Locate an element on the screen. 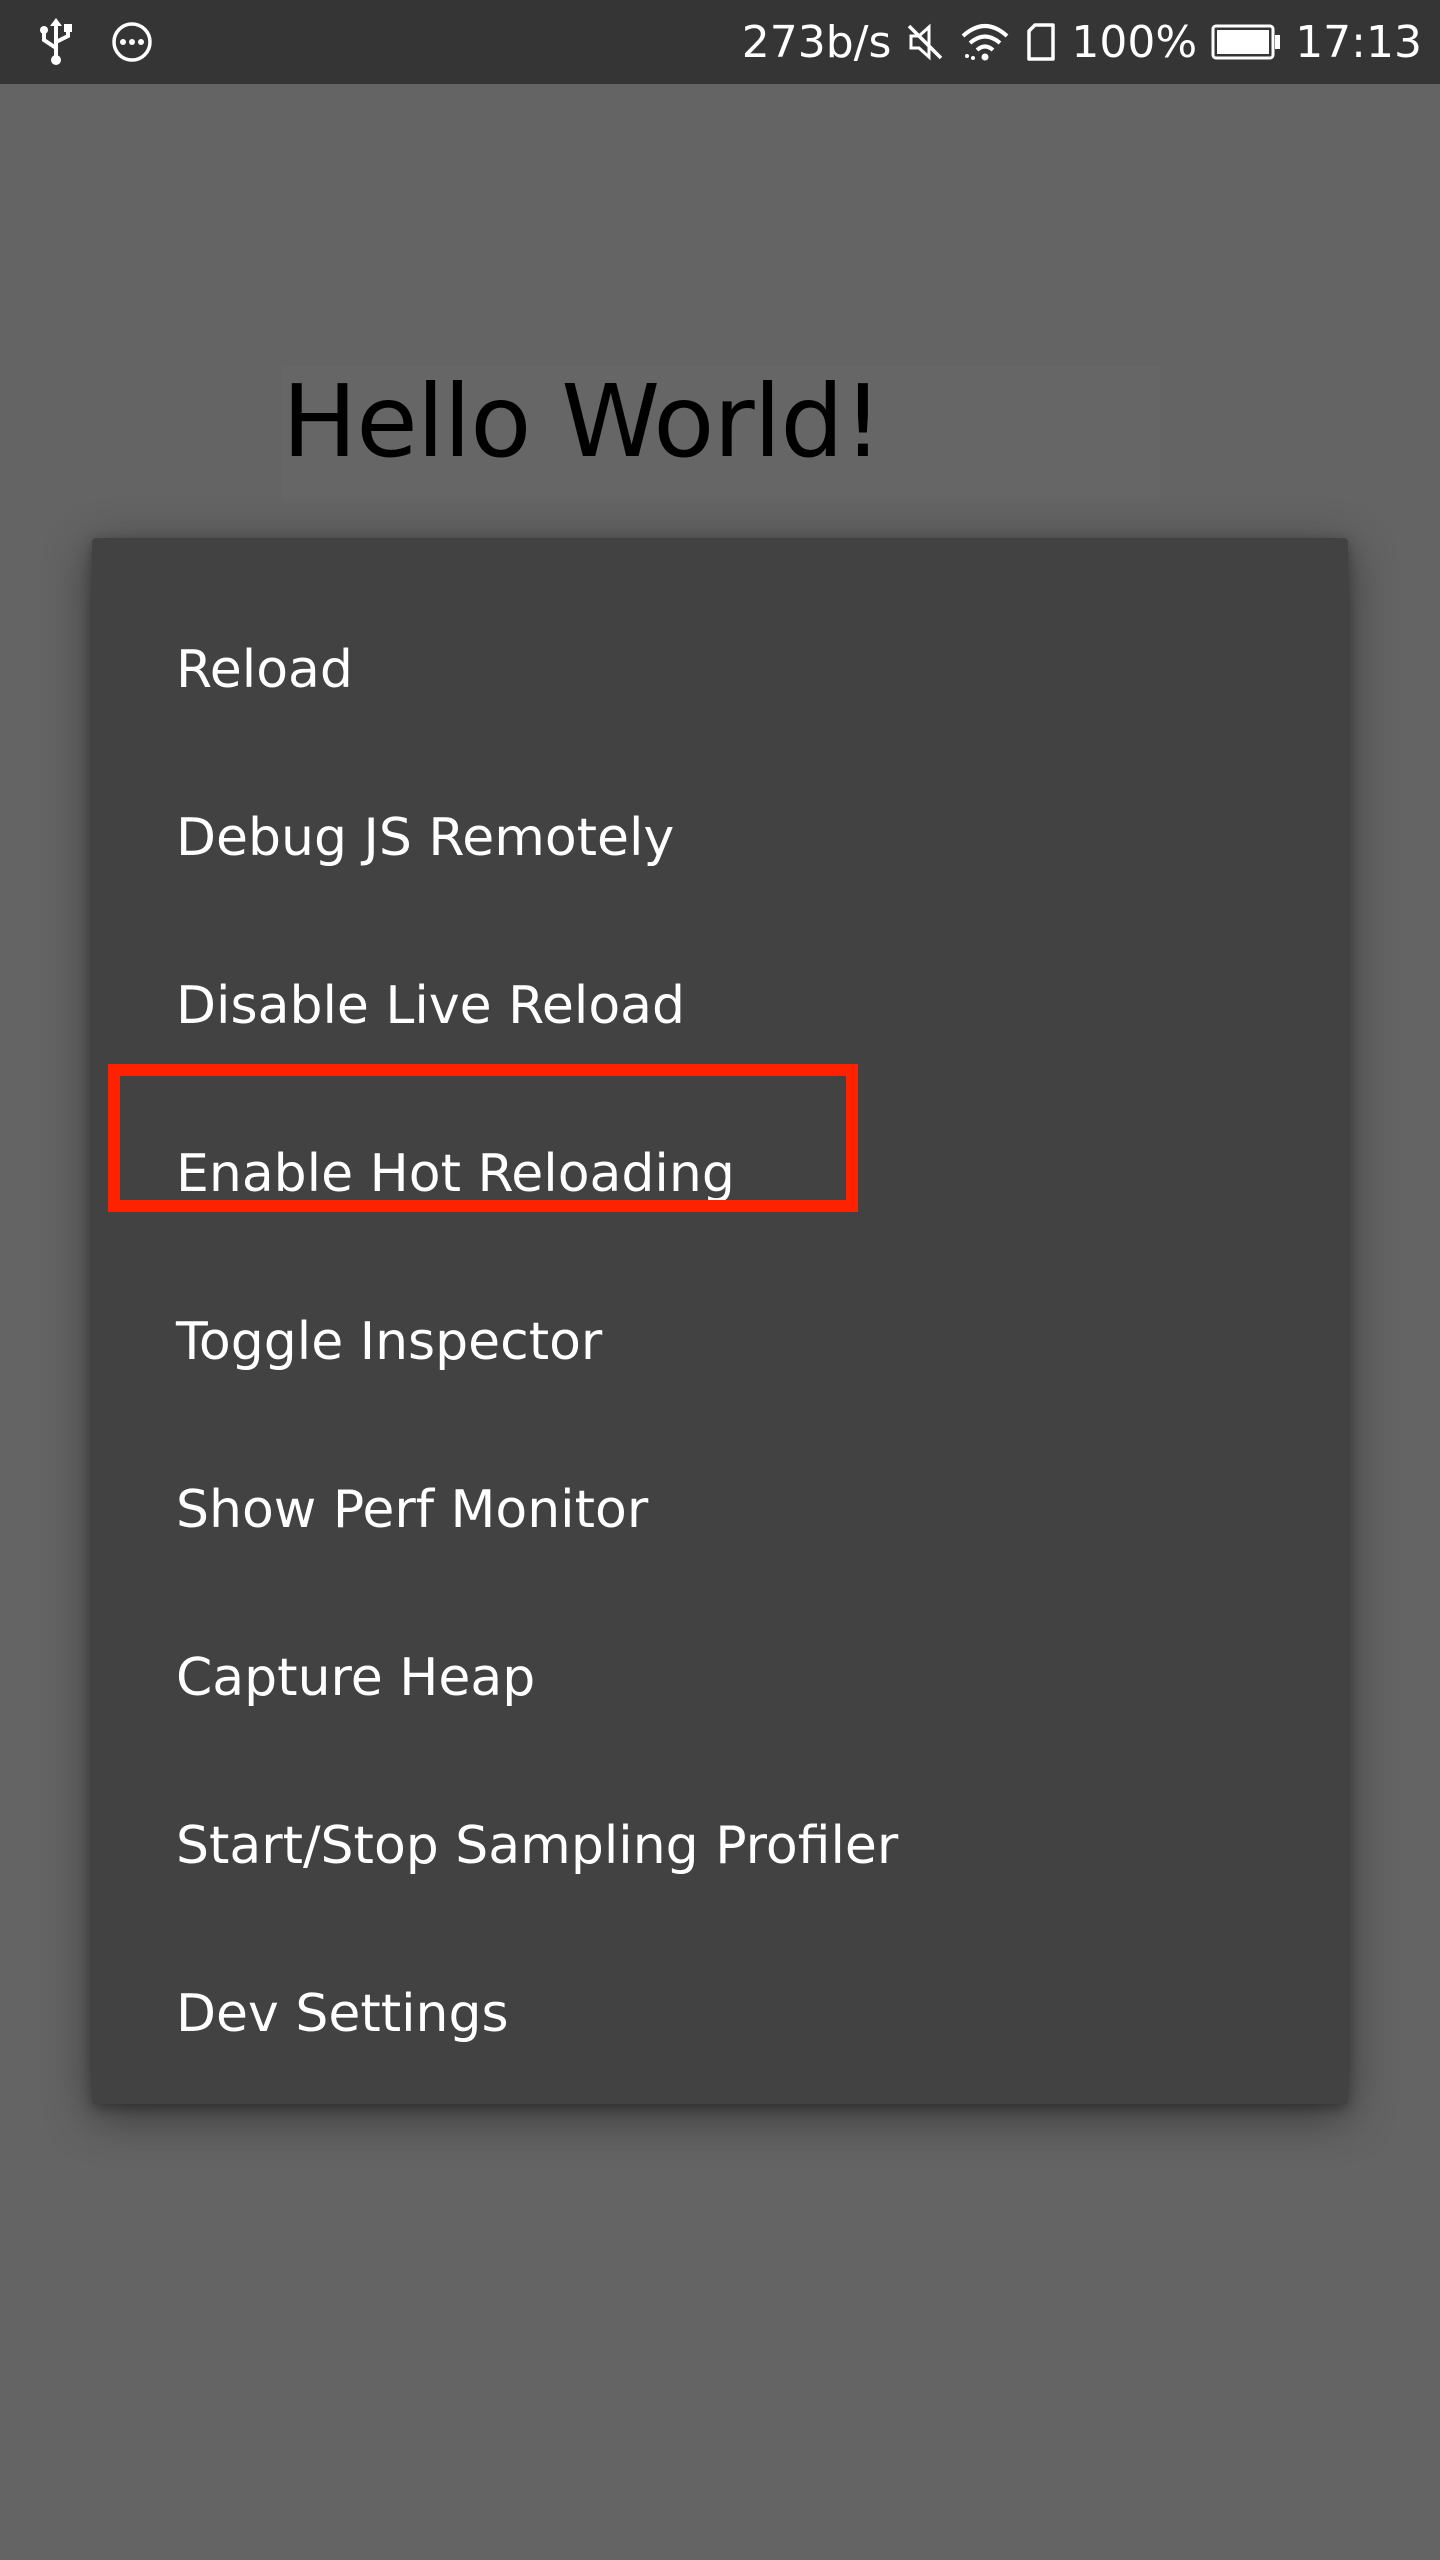  battery-percent: 100% is located at coordinates (1134, 42).